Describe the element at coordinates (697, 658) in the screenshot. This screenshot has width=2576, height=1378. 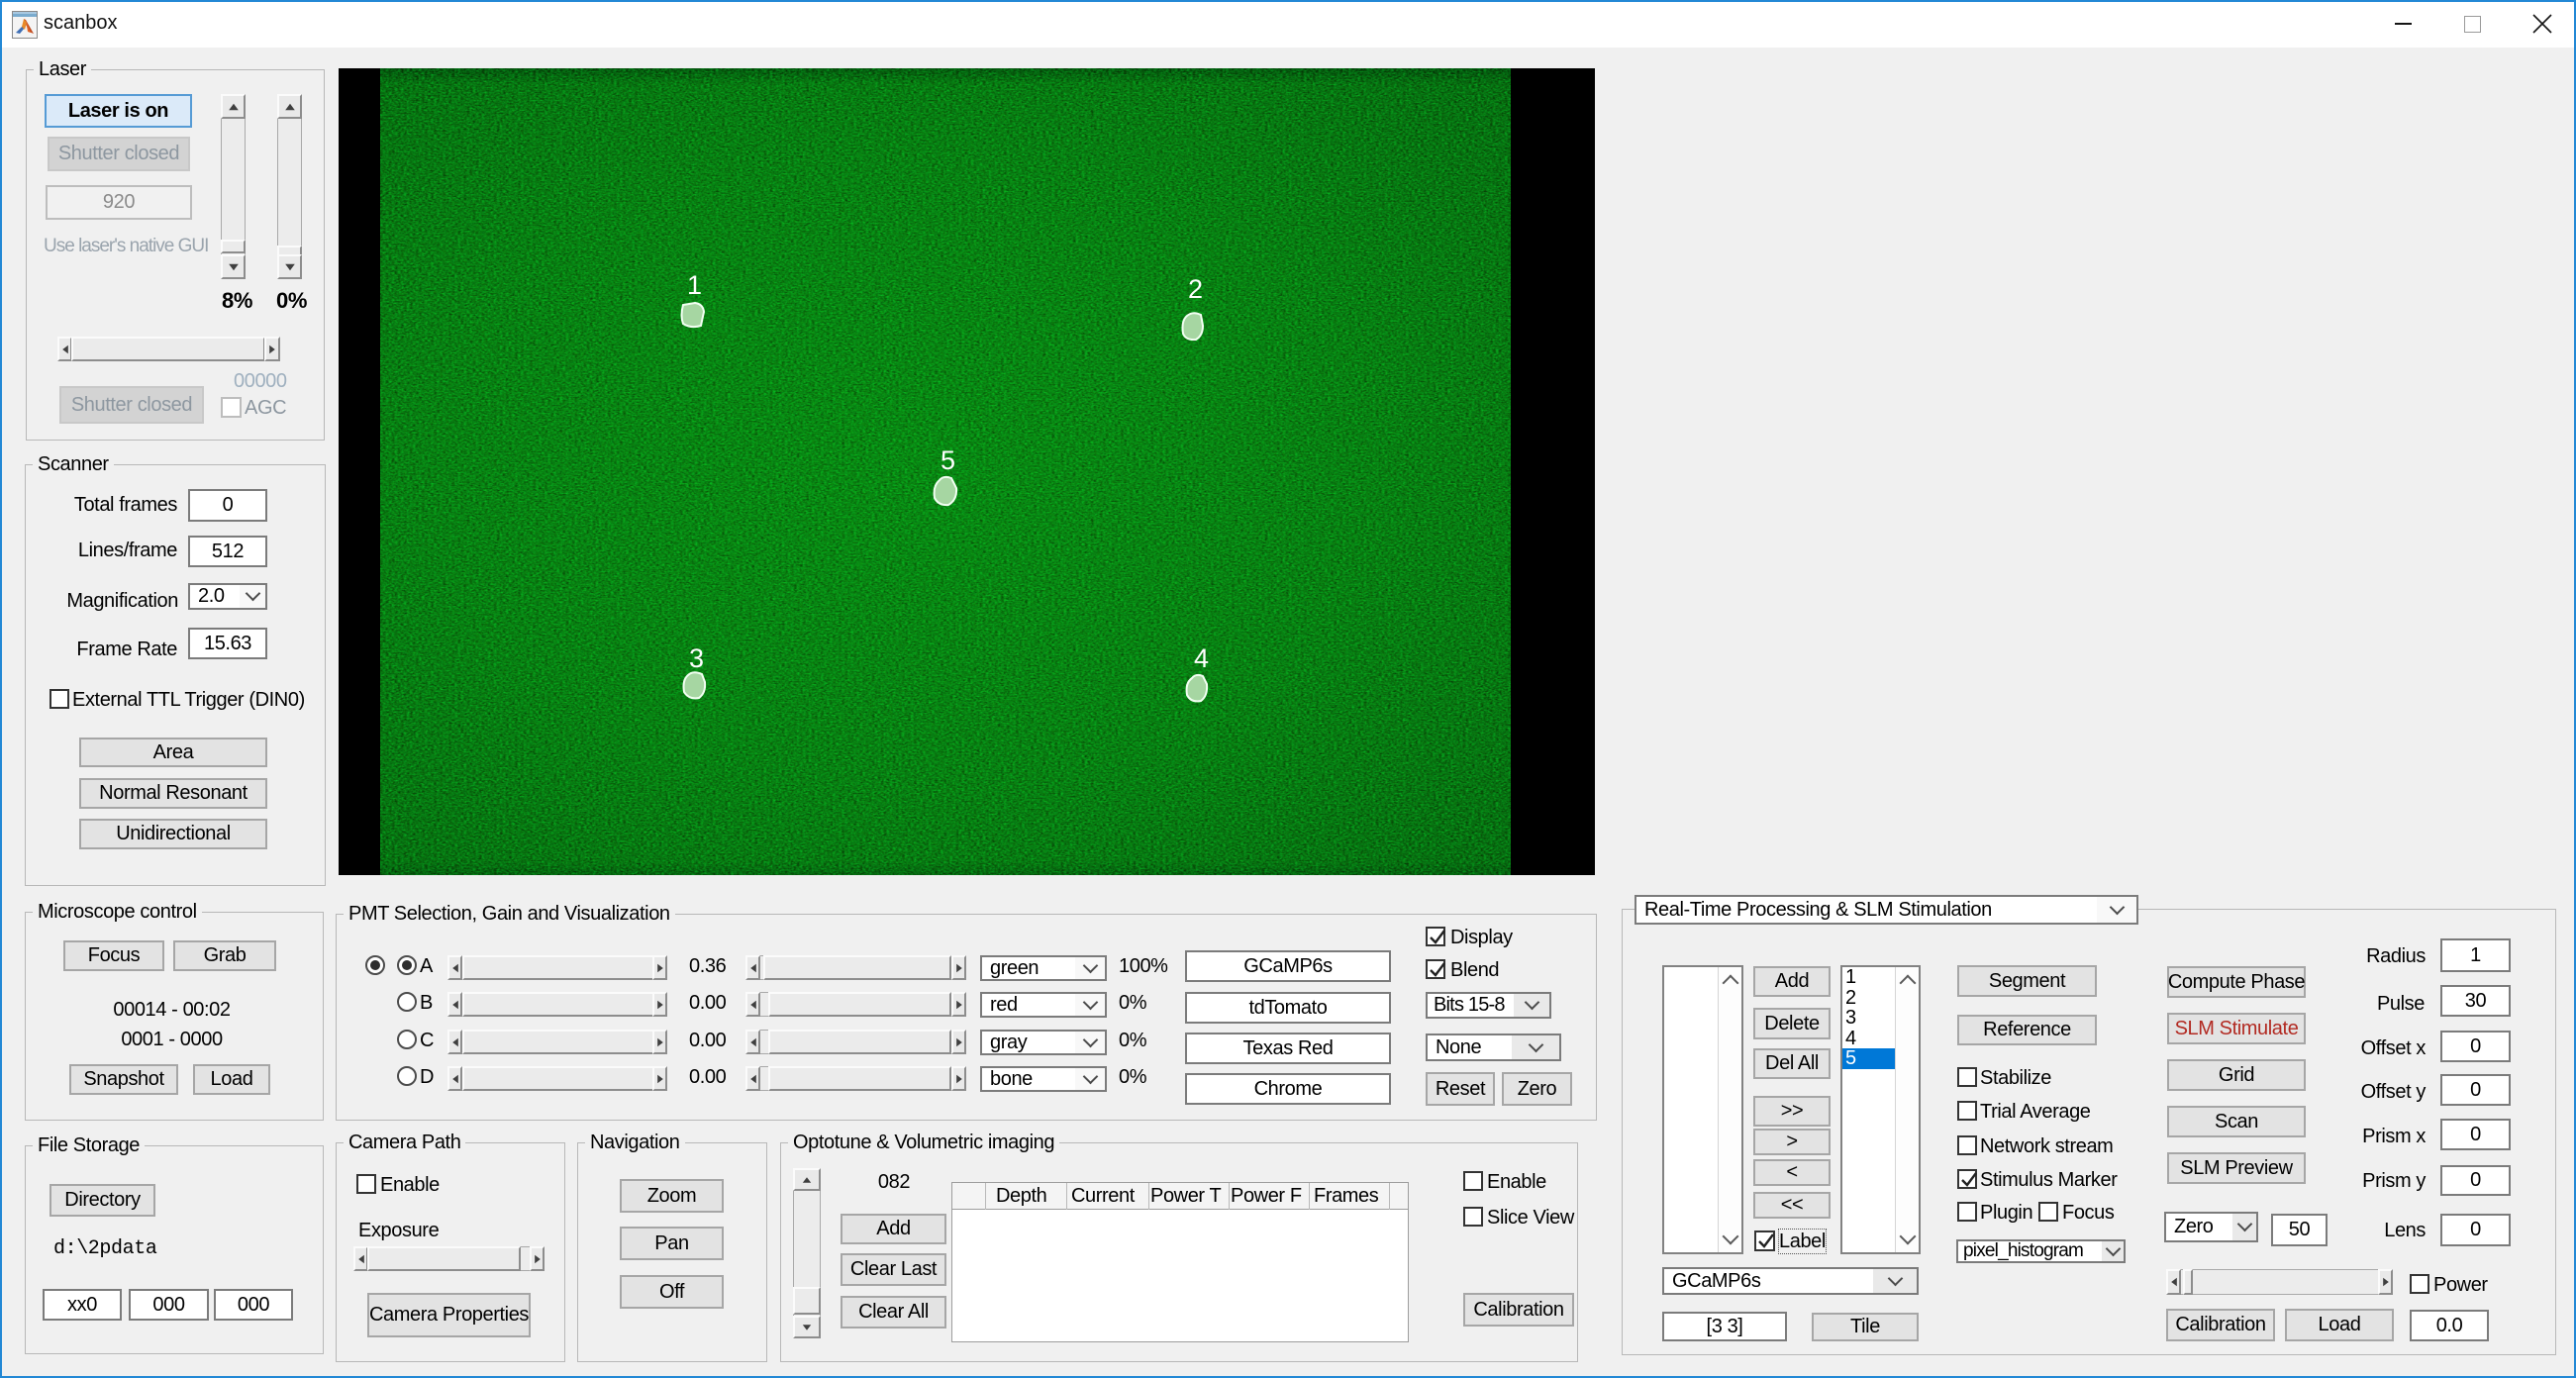
I see `svg-text: 3` at that location.